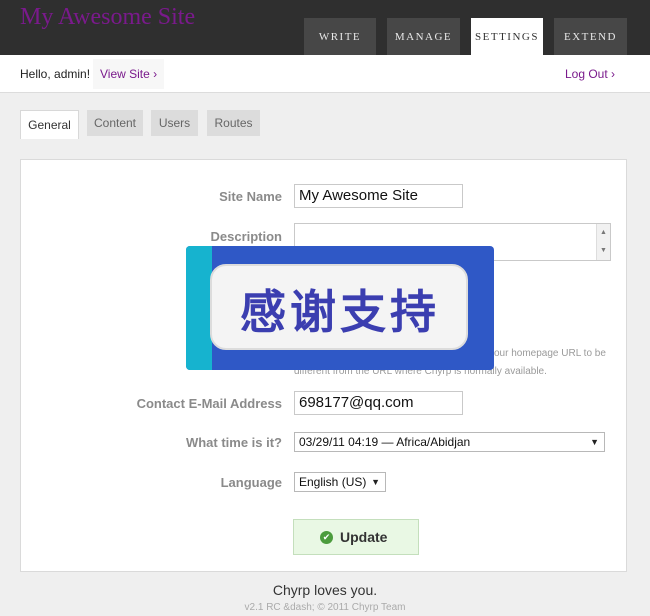  Describe the element at coordinates (233, 442) in the screenshot. I see `time-label: What time is it?` at that location.